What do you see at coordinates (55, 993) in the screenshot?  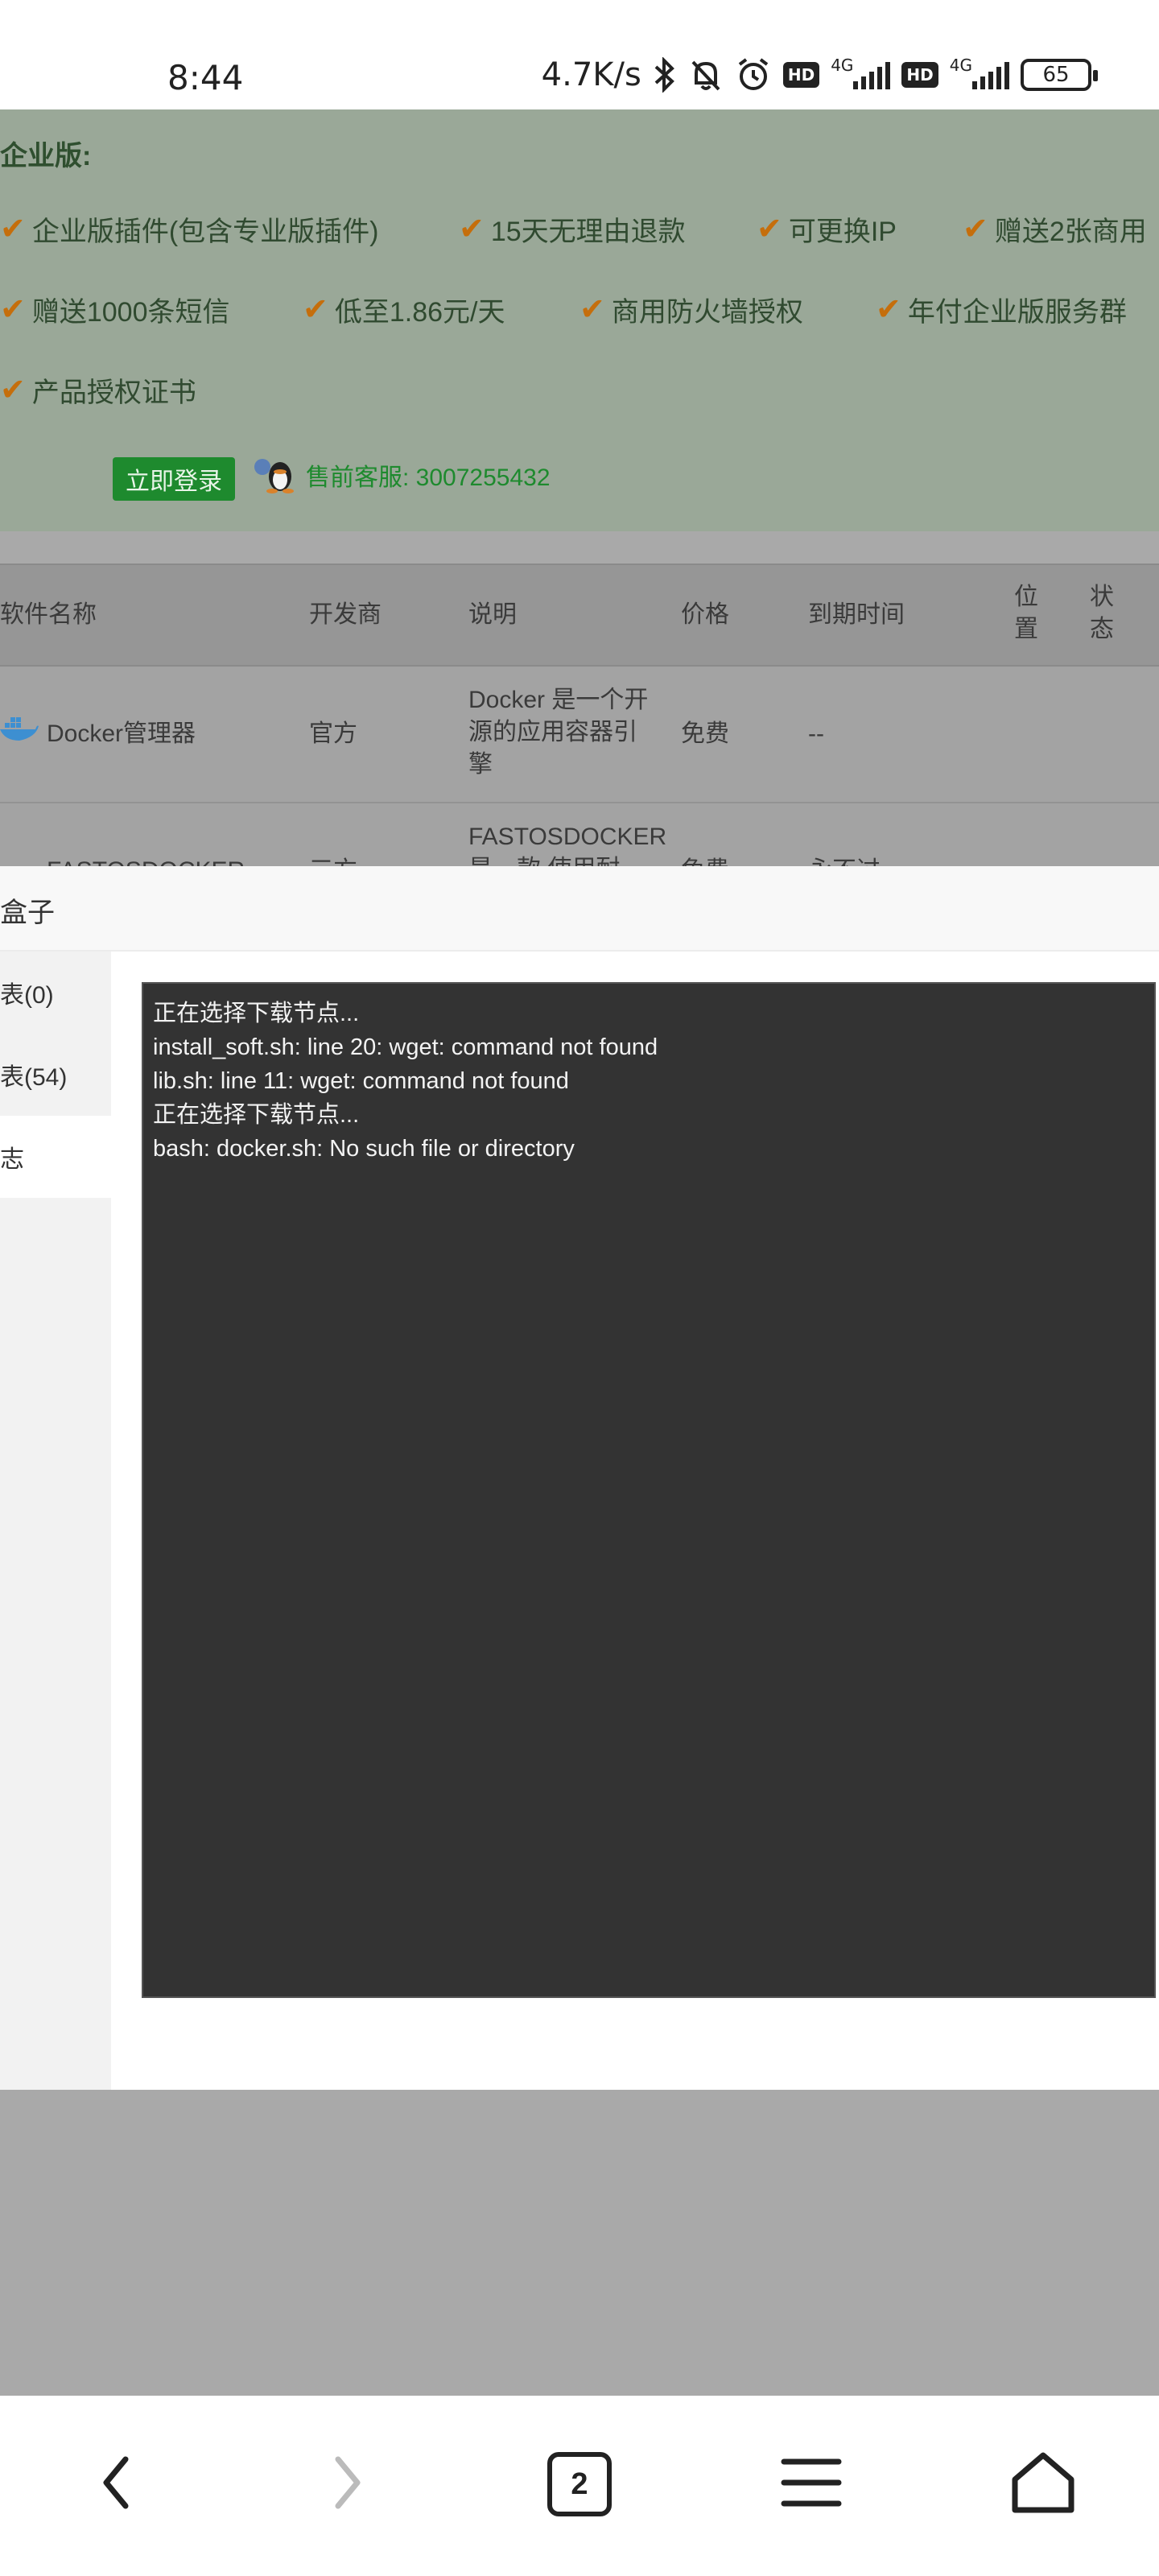 I see `sidebar-item-queue: 表(0)` at bounding box center [55, 993].